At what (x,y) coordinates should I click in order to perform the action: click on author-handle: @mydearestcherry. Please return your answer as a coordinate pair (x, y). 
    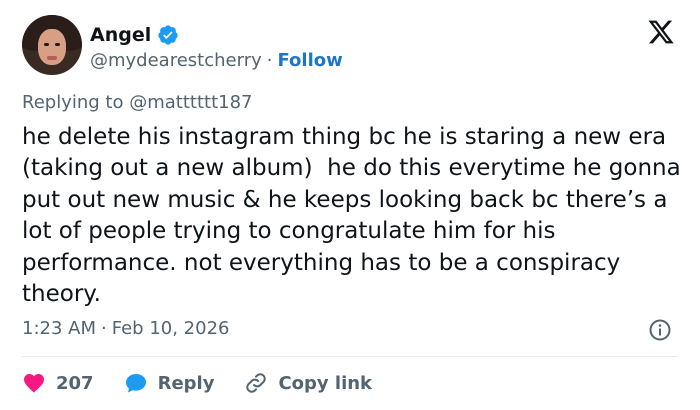
    Looking at the image, I should click on (176, 60).